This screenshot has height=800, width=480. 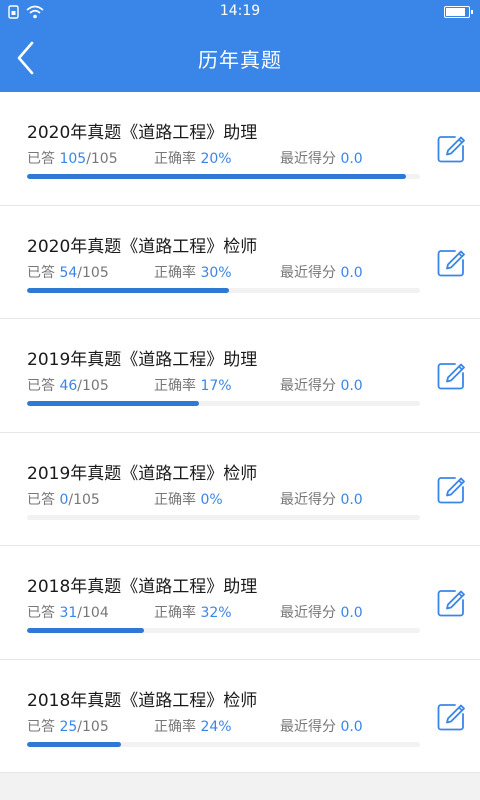 I want to click on answered-stat: 已答 25/105, so click(x=68, y=726).